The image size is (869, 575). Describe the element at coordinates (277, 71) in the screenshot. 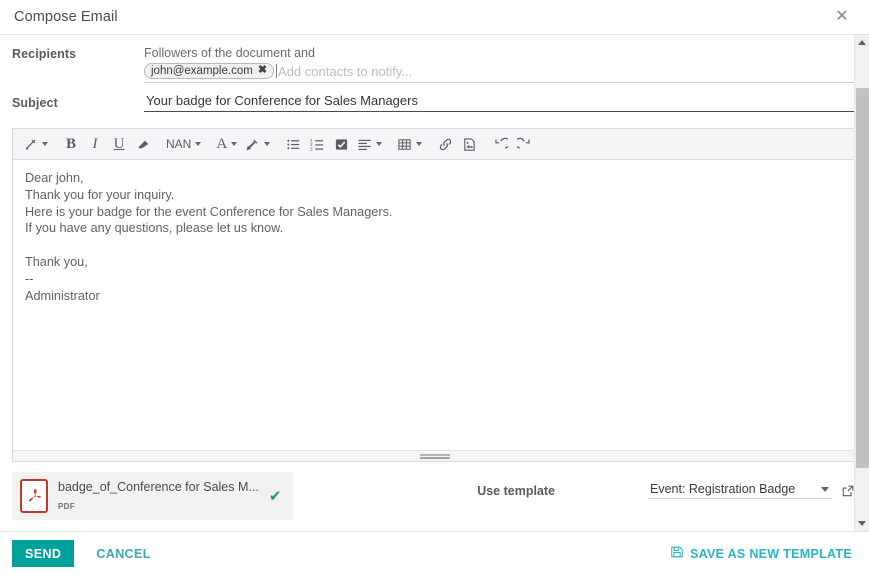

I see `text-cursor` at that location.